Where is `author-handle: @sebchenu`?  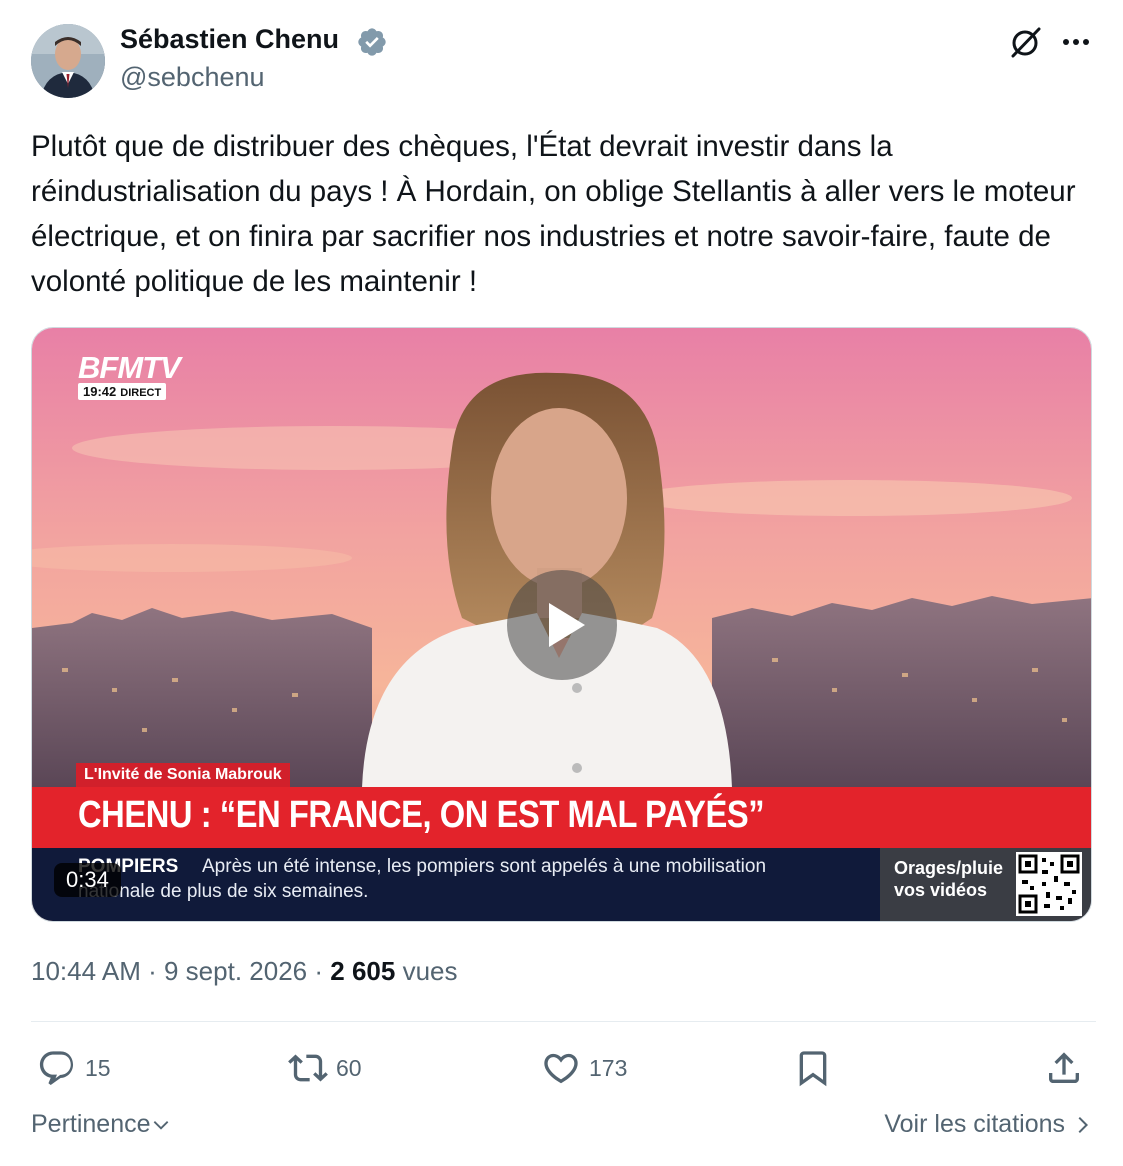 author-handle: @sebchenu is located at coordinates (192, 77).